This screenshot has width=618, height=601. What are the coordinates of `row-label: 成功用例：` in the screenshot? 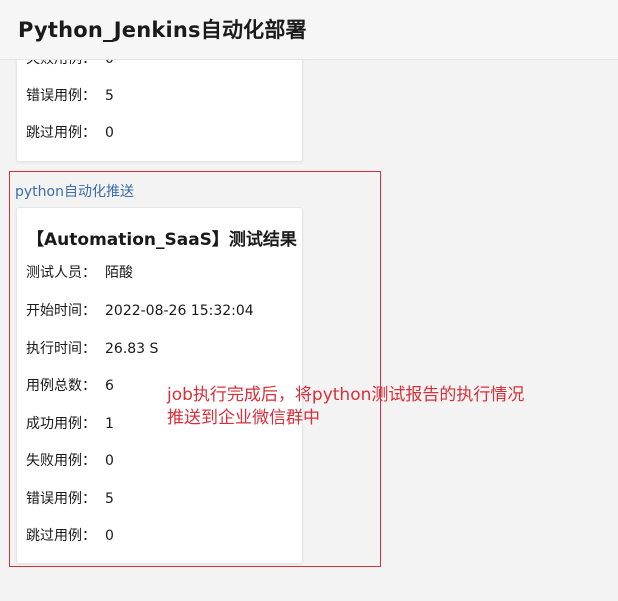 It's located at (61, 424).